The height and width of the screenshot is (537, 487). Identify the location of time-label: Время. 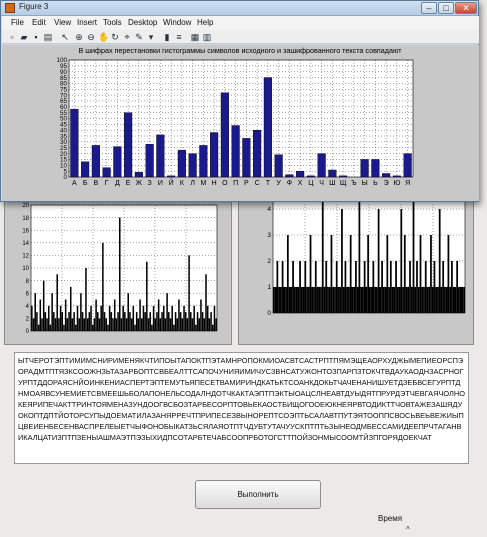
(390, 518).